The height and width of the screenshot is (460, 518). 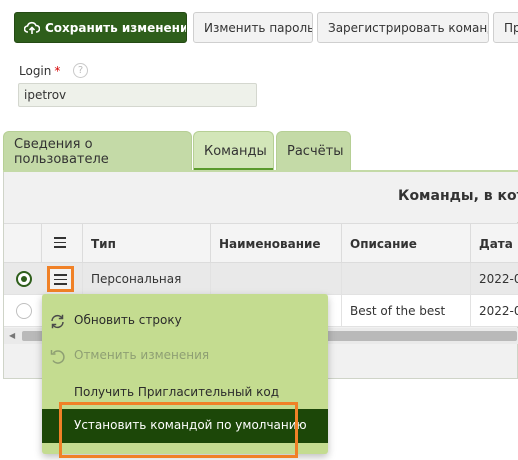 I want to click on menu-item-label: Установить командой по умолчанию, so click(x=190, y=425).